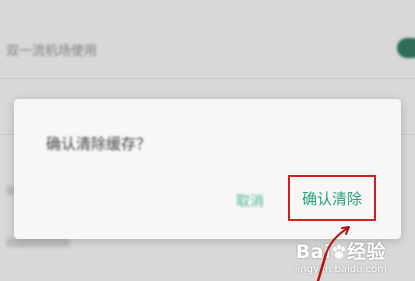 The image size is (415, 281). What do you see at coordinates (333, 253) in the screenshot?
I see `arrow-pointer-icon` at bounding box center [333, 253].